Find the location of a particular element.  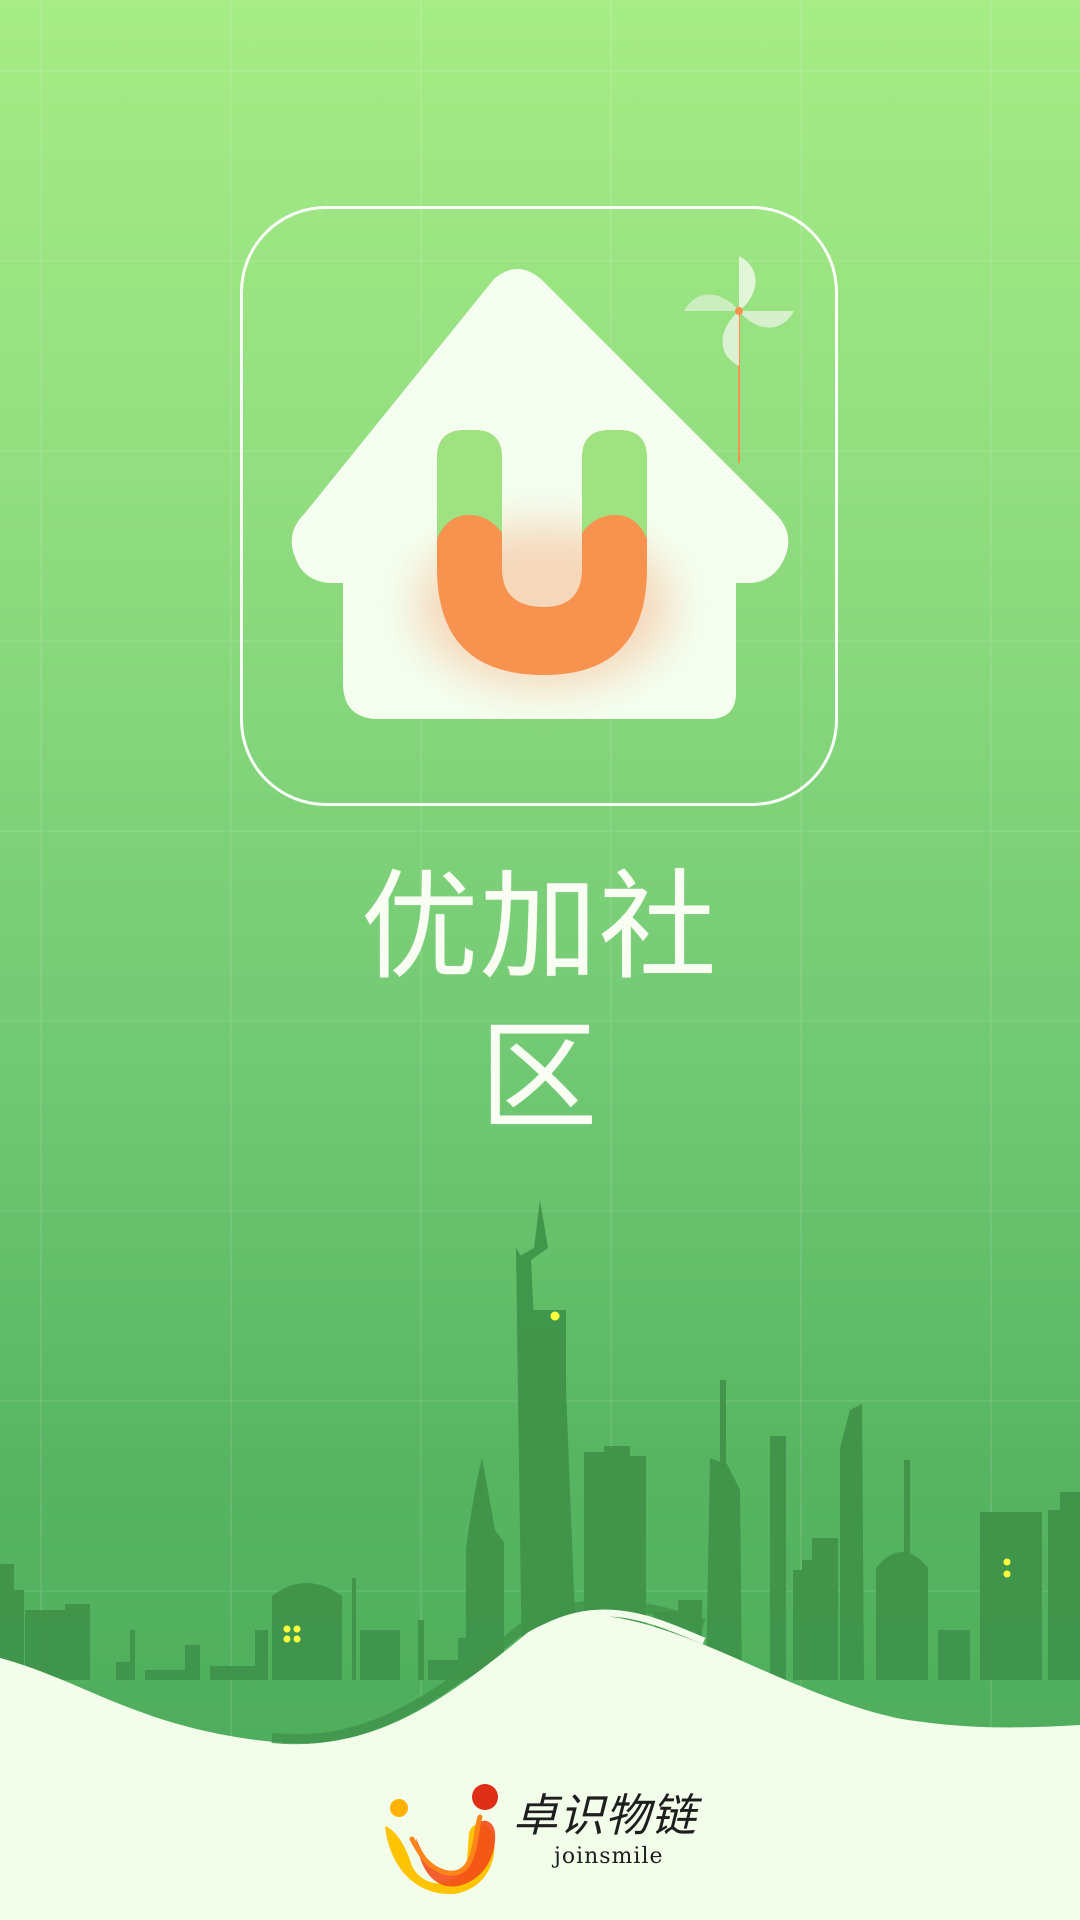

pinwheel-icon is located at coordinates (739, 359).